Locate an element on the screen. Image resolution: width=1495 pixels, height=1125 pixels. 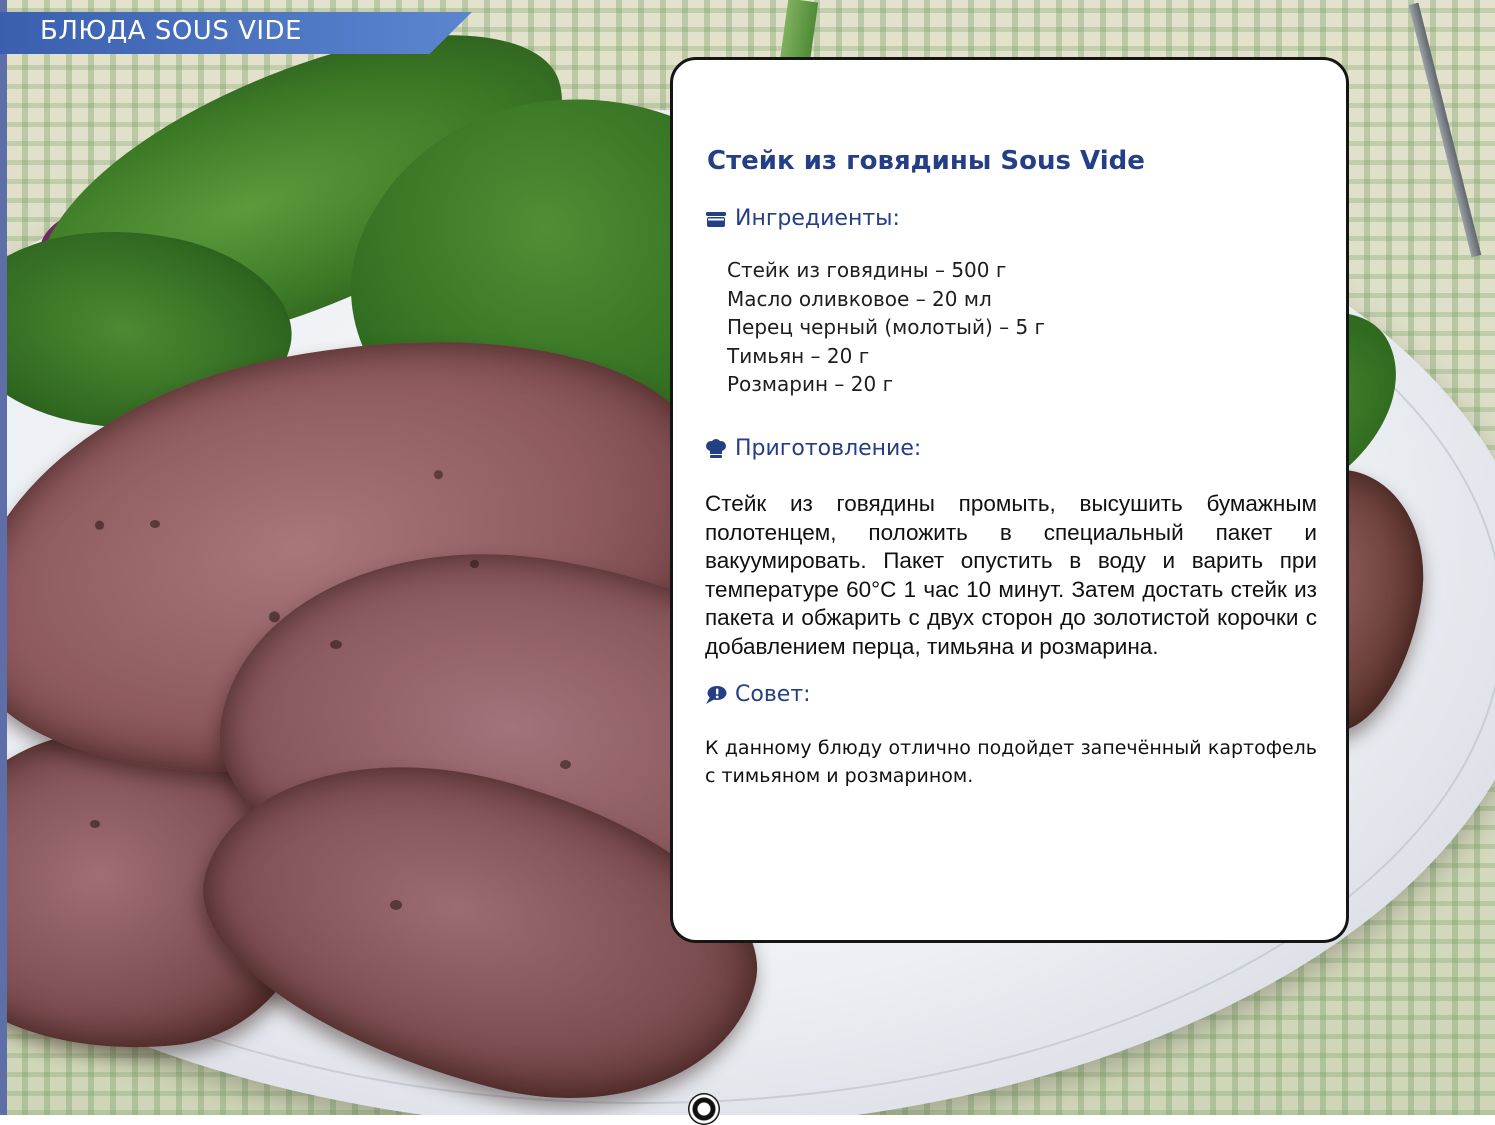
ingredient-item: Перец черный (молотый) – 5 г is located at coordinates (886, 327).